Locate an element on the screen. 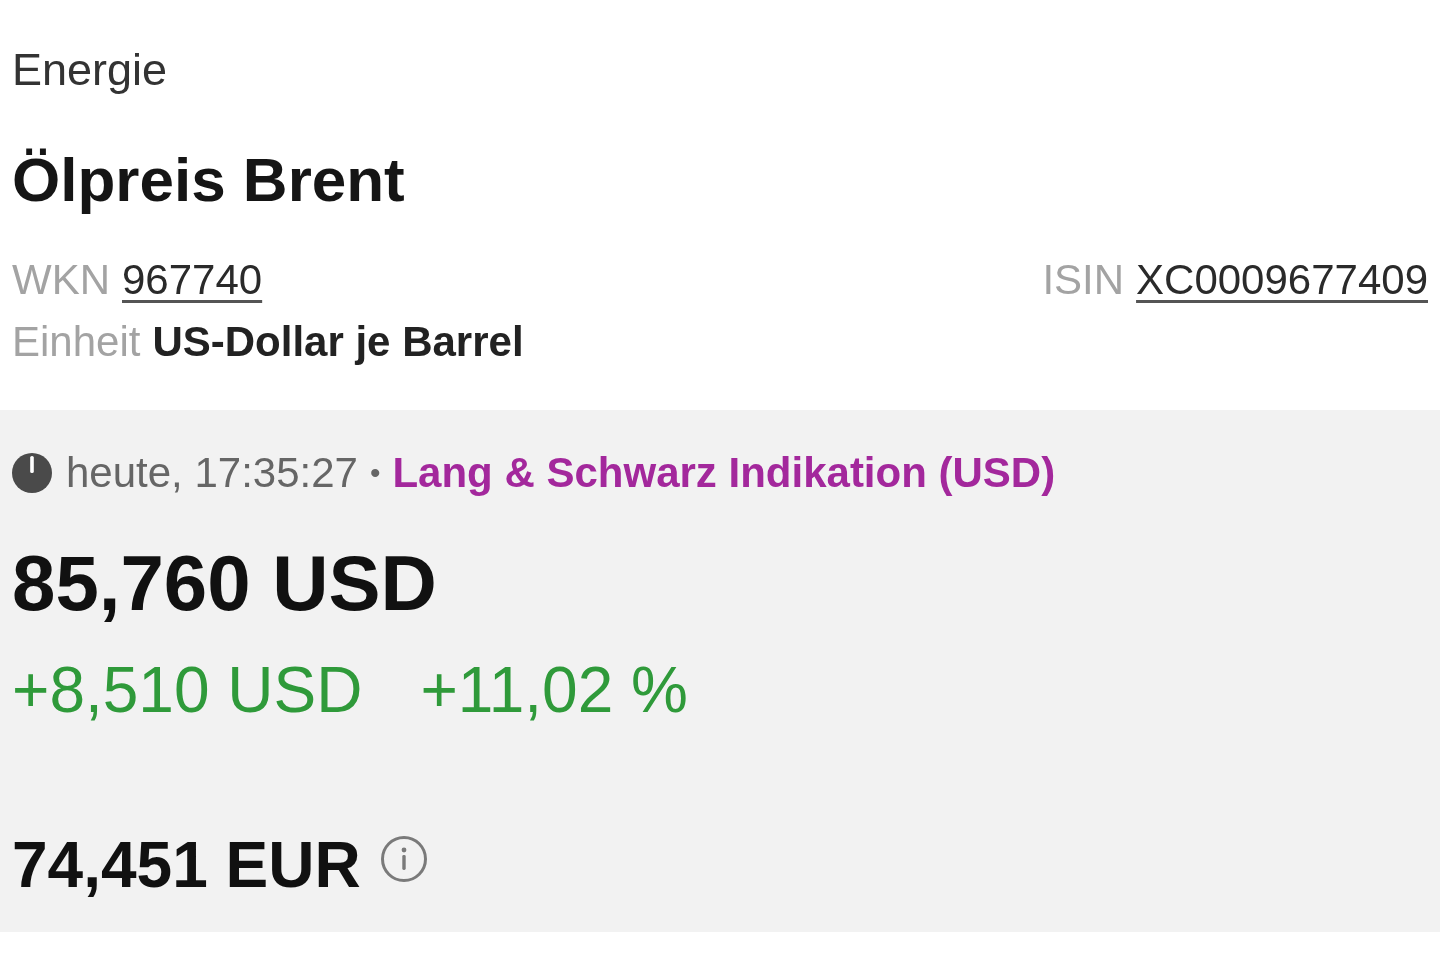 The width and height of the screenshot is (1440, 960). clock-icon is located at coordinates (32, 473).